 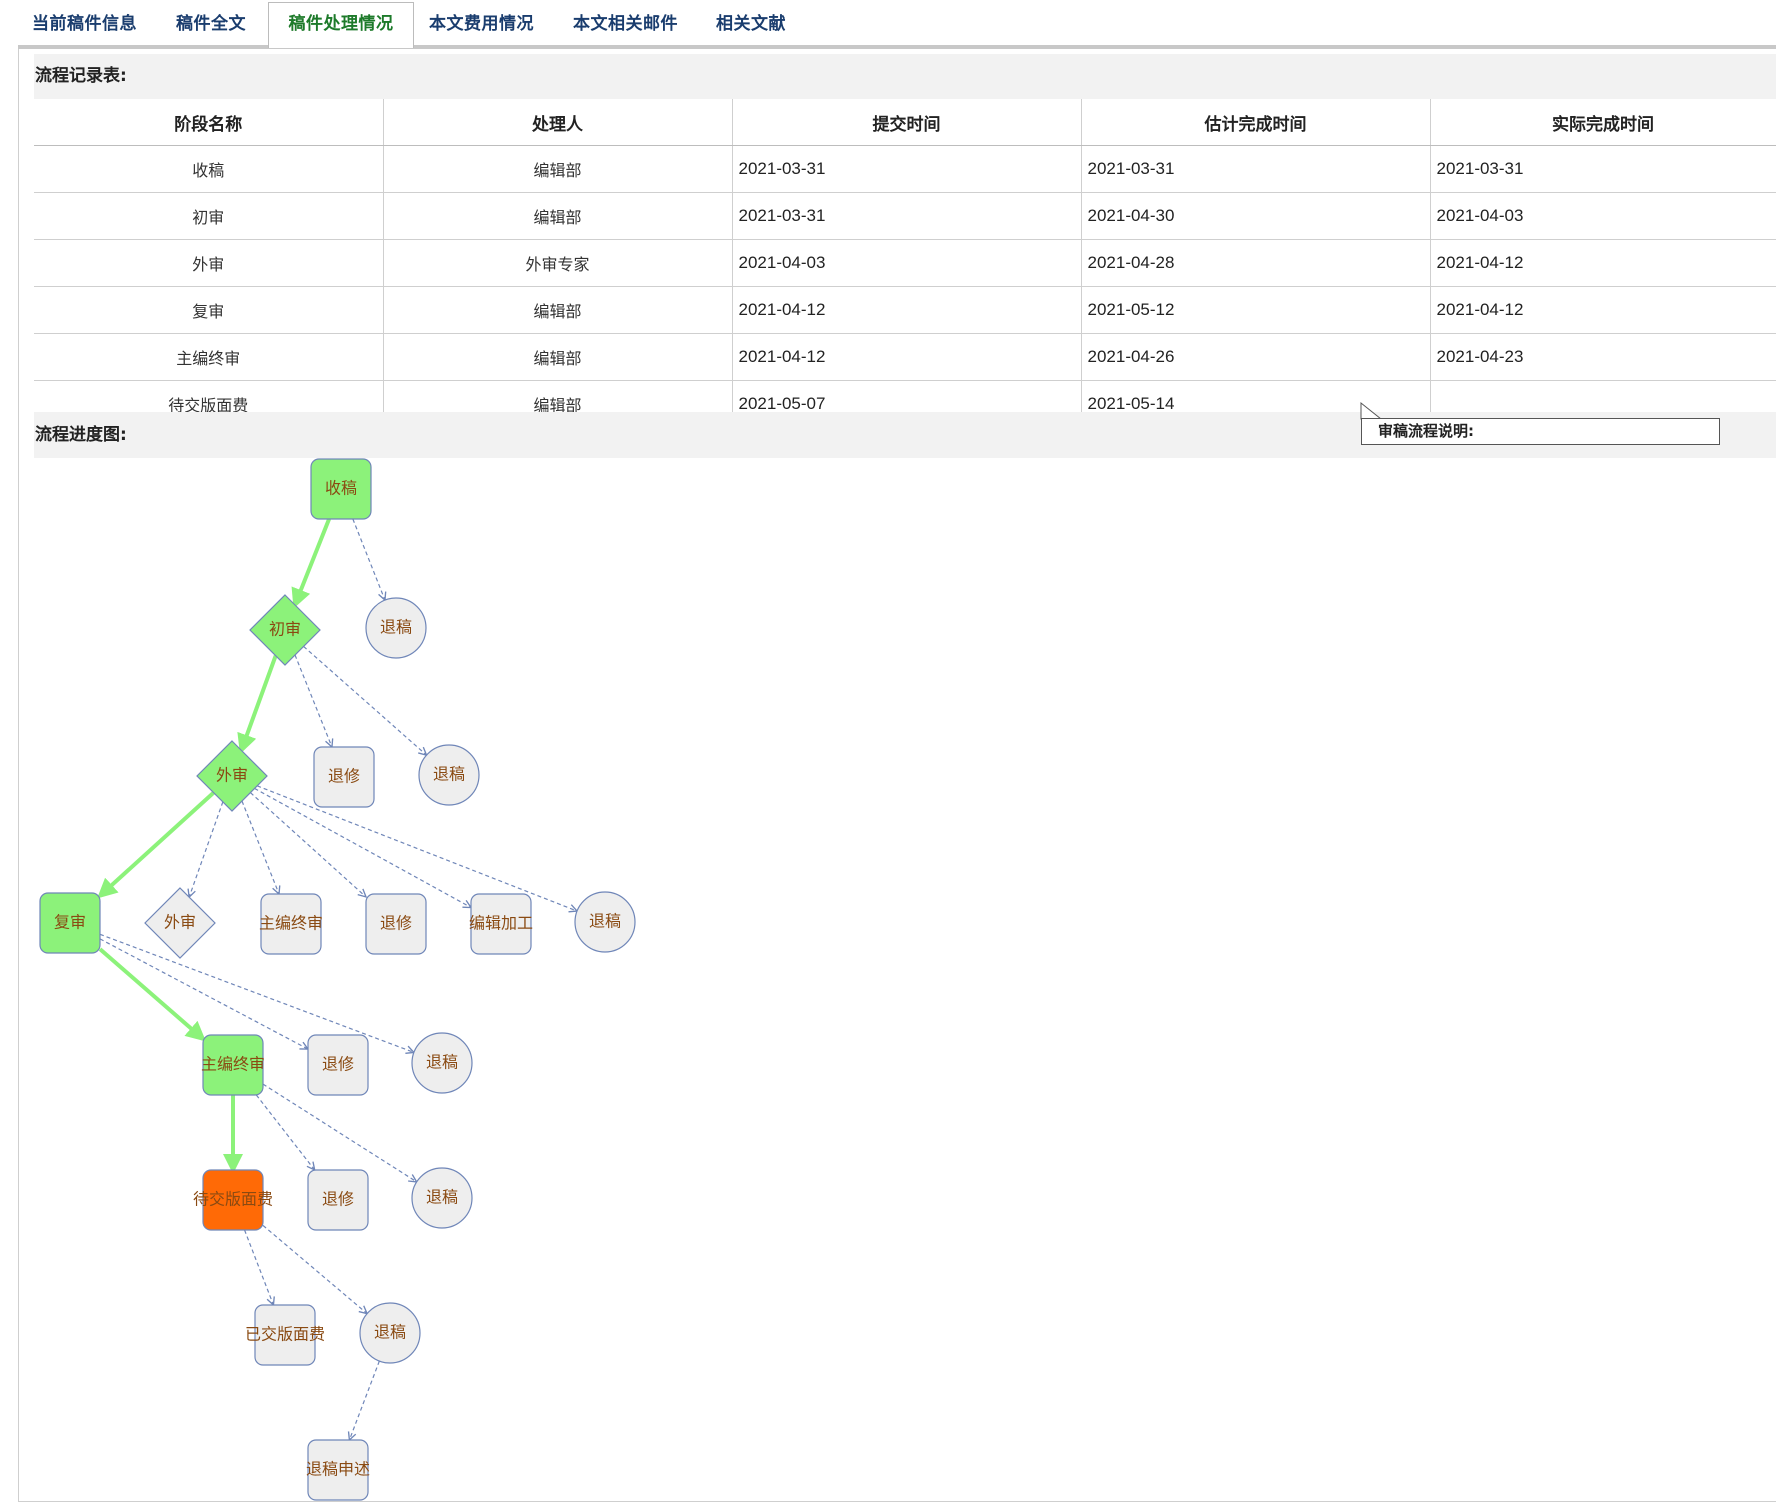 I want to click on flow-node-label: 退稿申述, so click(x=338, y=1469).